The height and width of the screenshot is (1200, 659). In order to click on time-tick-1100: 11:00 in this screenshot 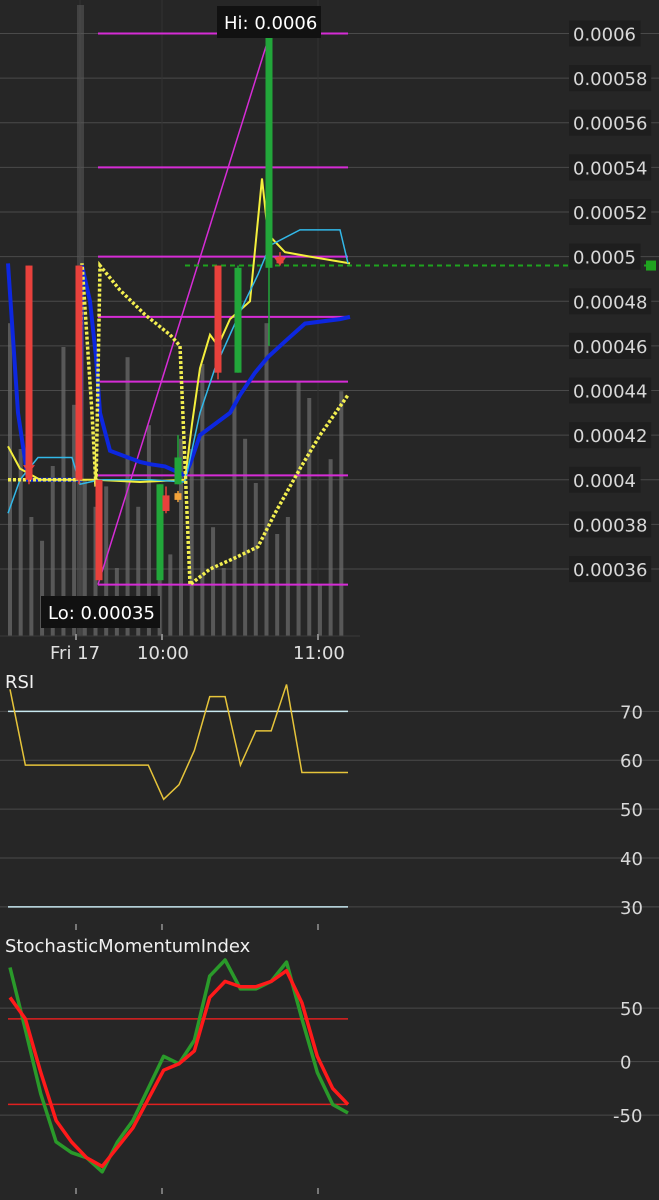, I will do `click(319, 653)`.